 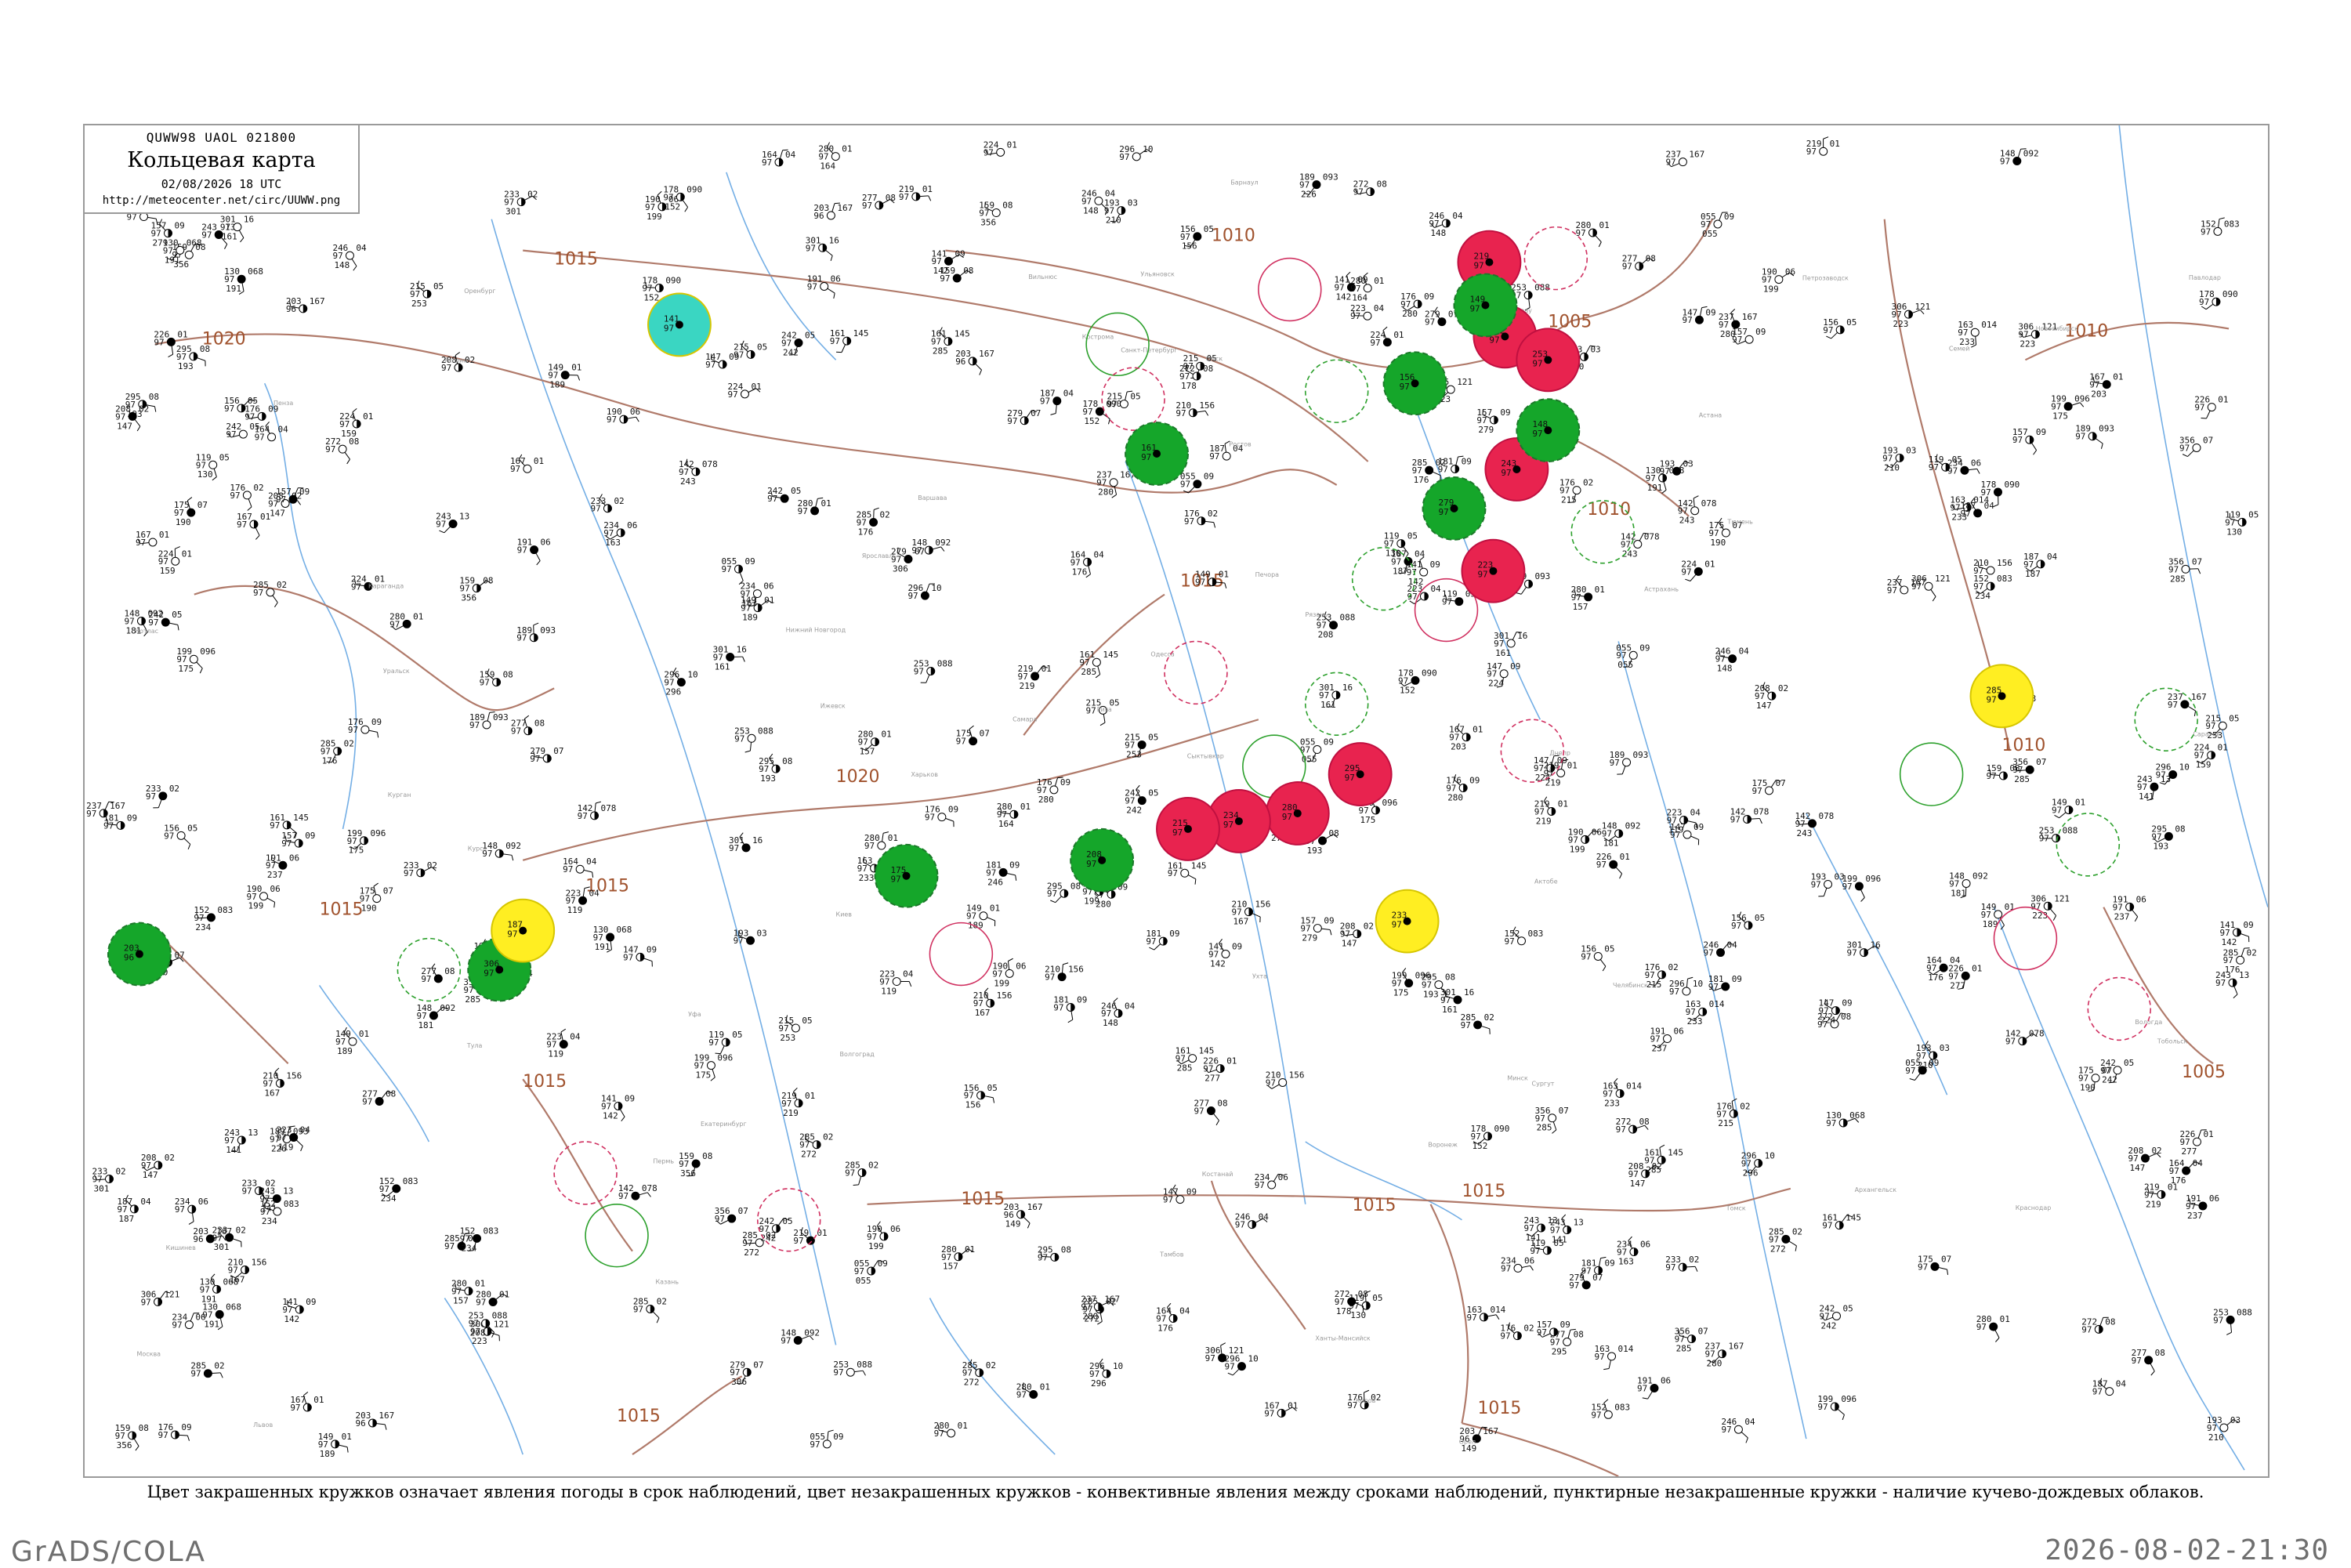 What do you see at coordinates (488, 581) in the screenshot?
I see `pressure-value: 08` at bounding box center [488, 581].